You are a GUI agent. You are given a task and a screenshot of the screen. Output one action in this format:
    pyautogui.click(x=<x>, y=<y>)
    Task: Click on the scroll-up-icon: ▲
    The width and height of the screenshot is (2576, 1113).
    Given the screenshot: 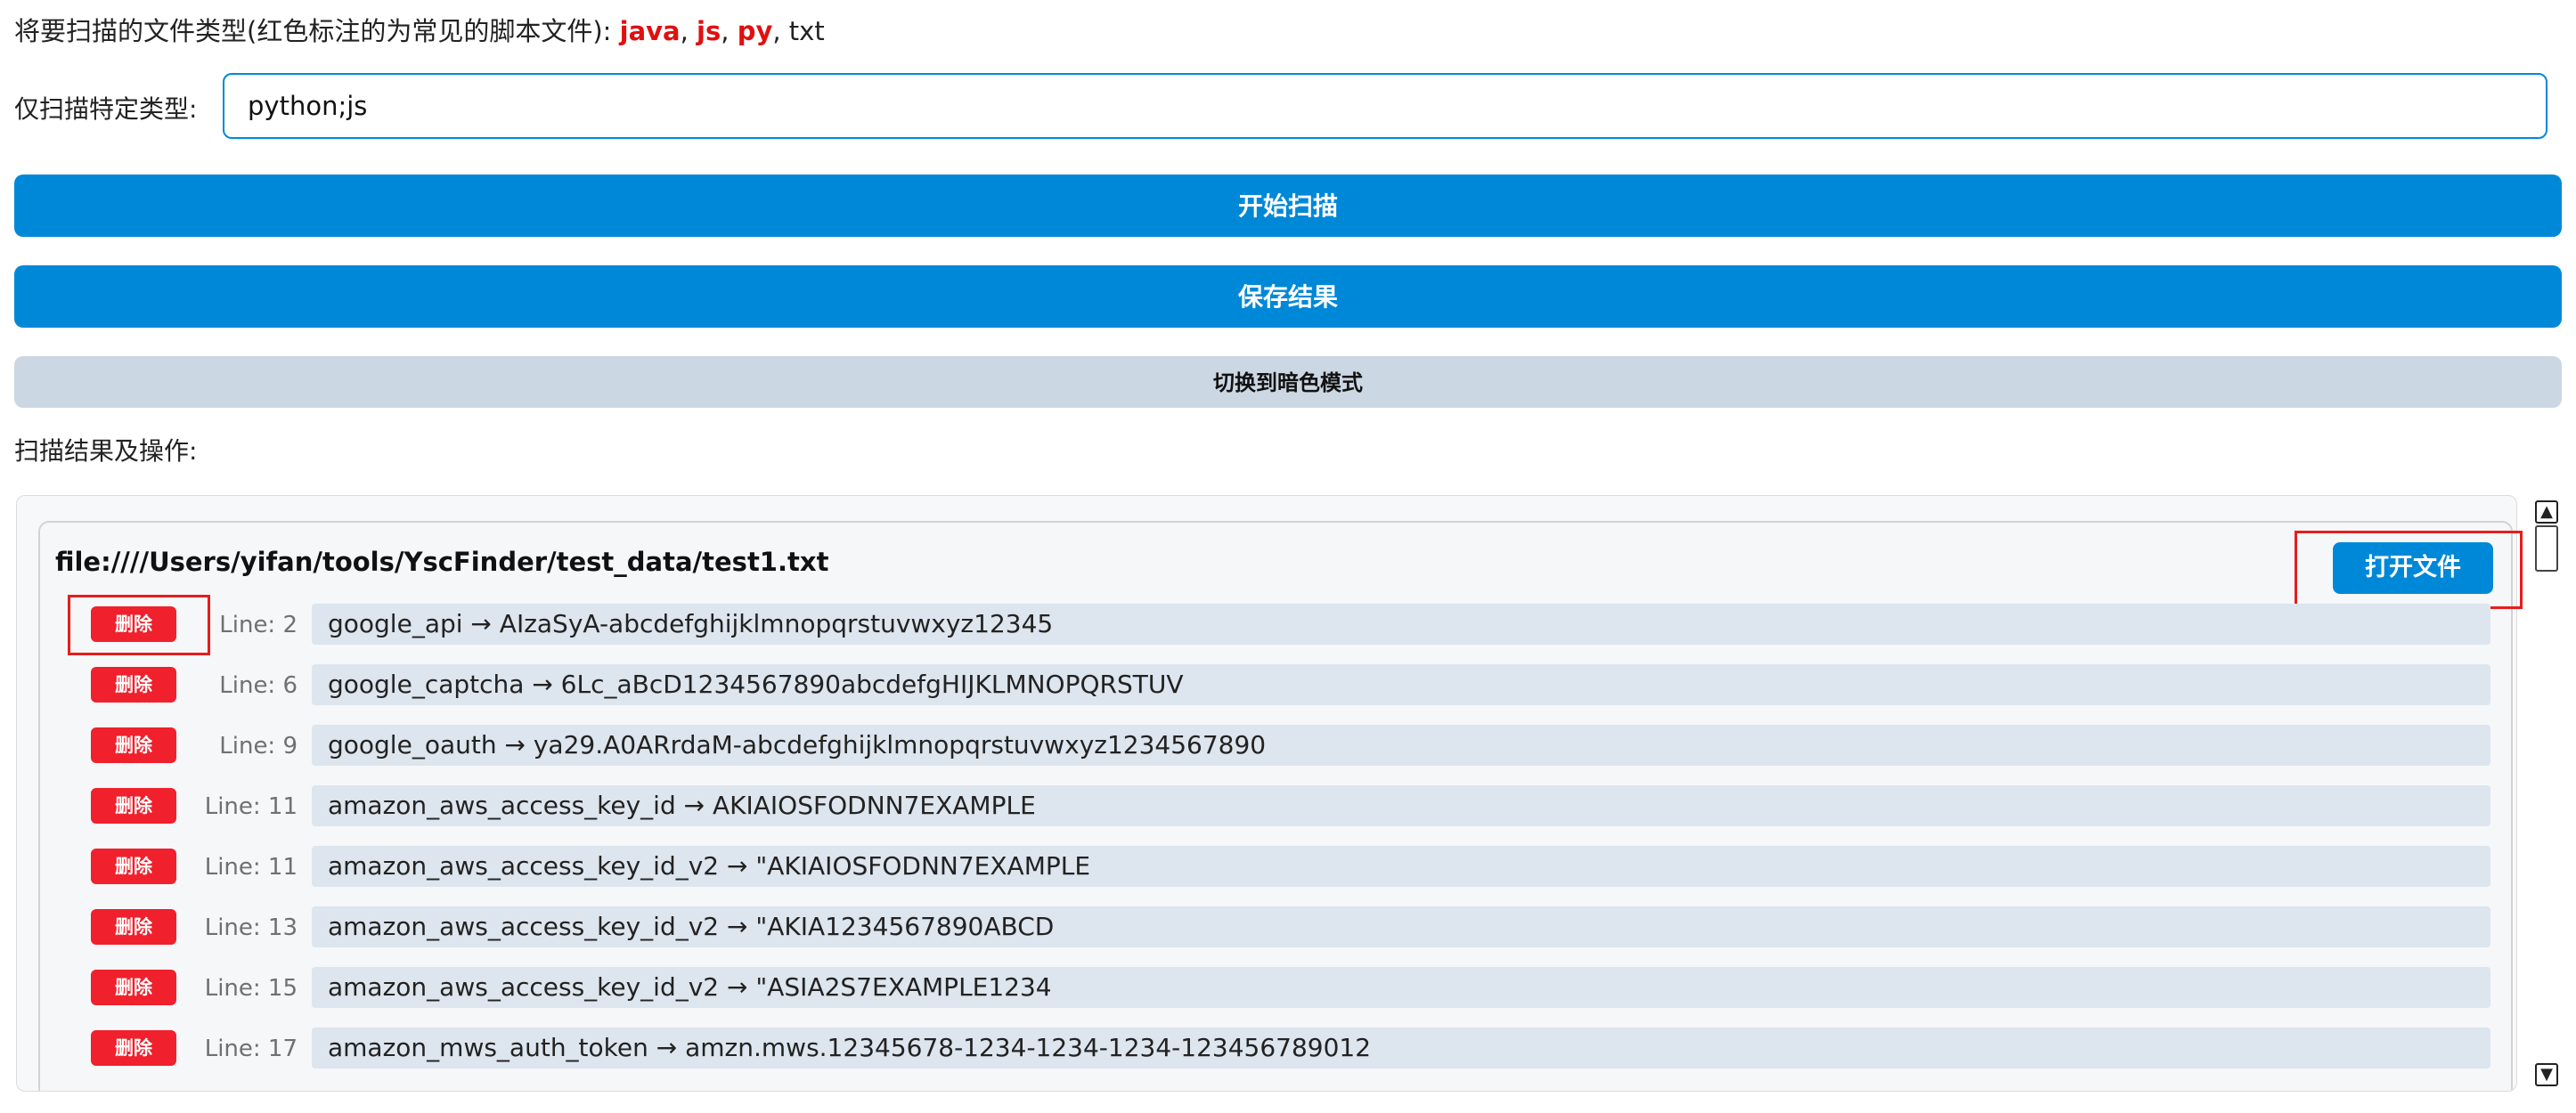 What is the action you would take?
    pyautogui.click(x=2547, y=512)
    